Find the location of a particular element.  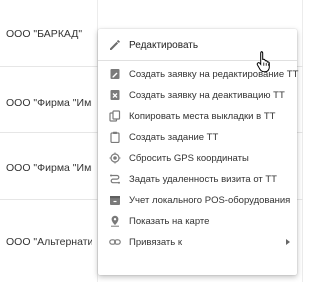

menu-item-label: Сбросить GPS координаты is located at coordinates (189, 158).